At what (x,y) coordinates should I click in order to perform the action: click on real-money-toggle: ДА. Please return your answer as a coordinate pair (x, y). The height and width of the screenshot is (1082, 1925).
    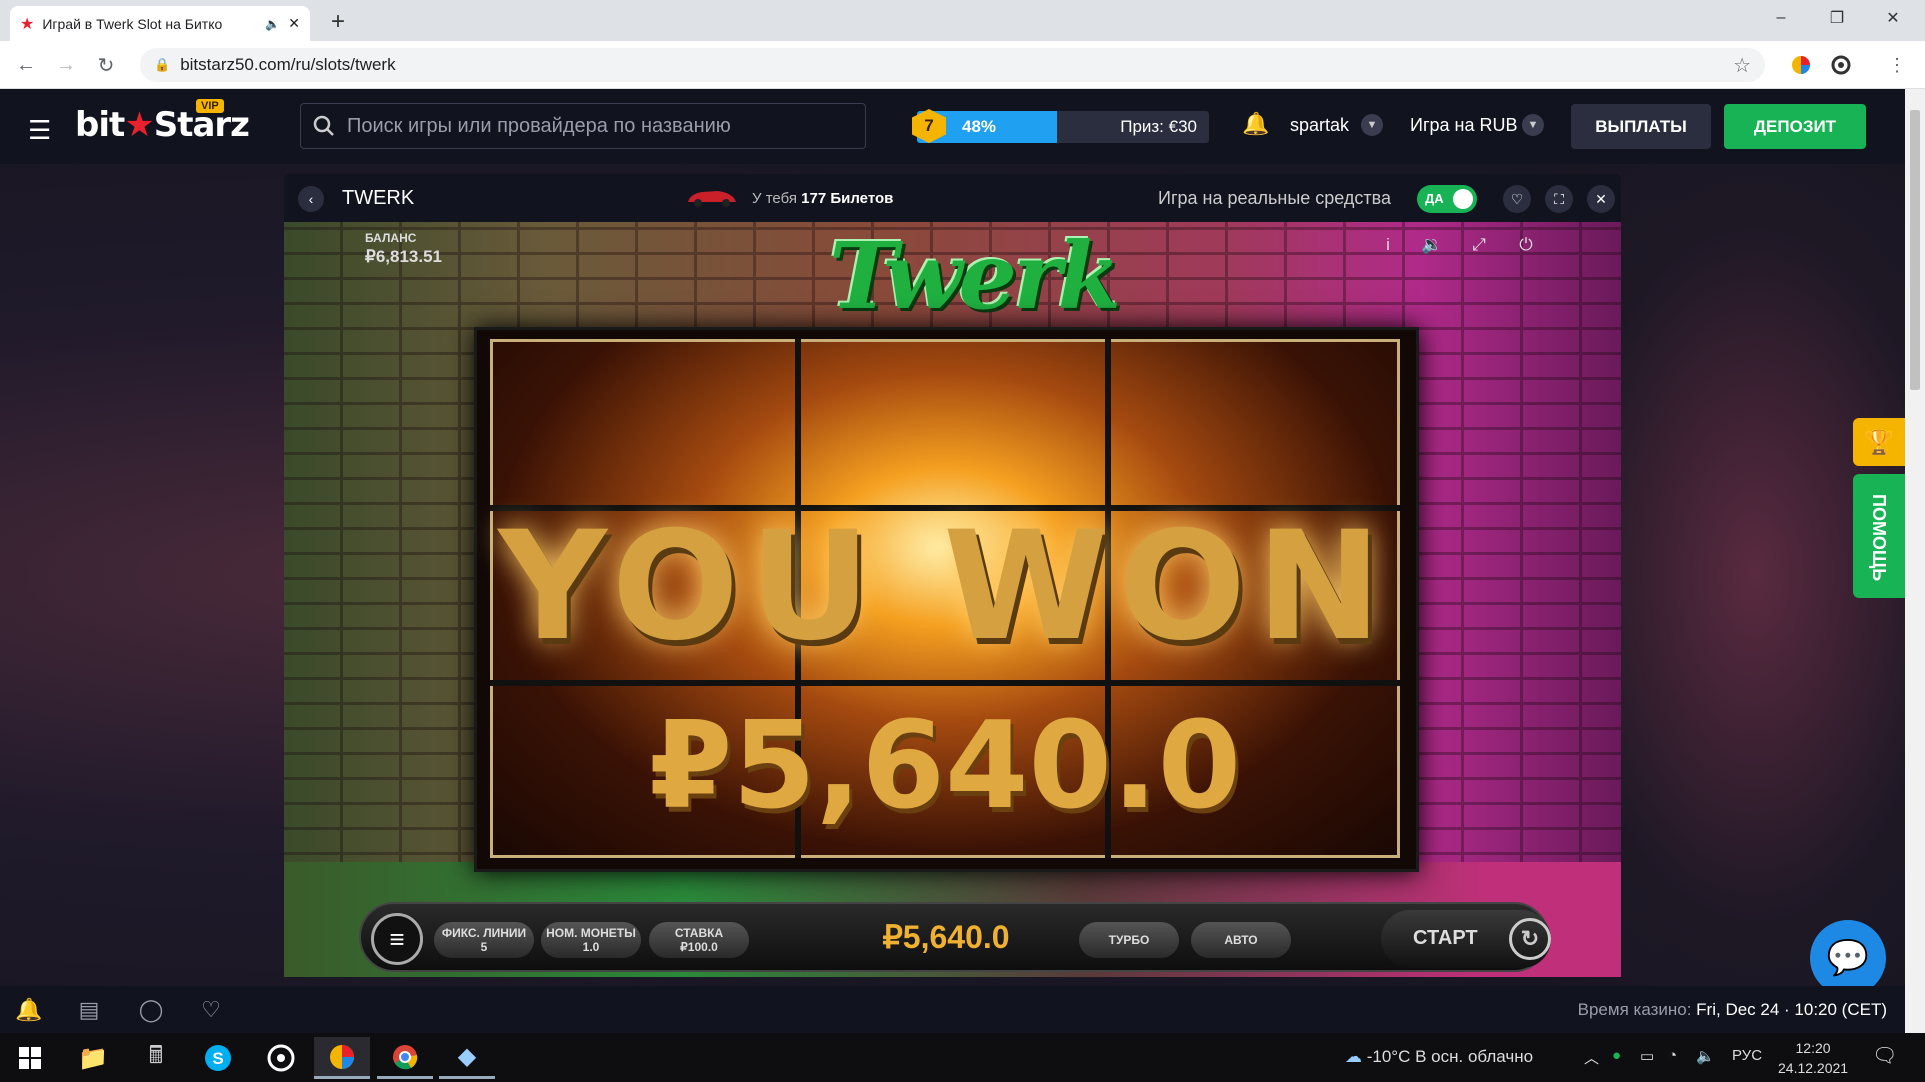
    Looking at the image, I should click on (1447, 199).